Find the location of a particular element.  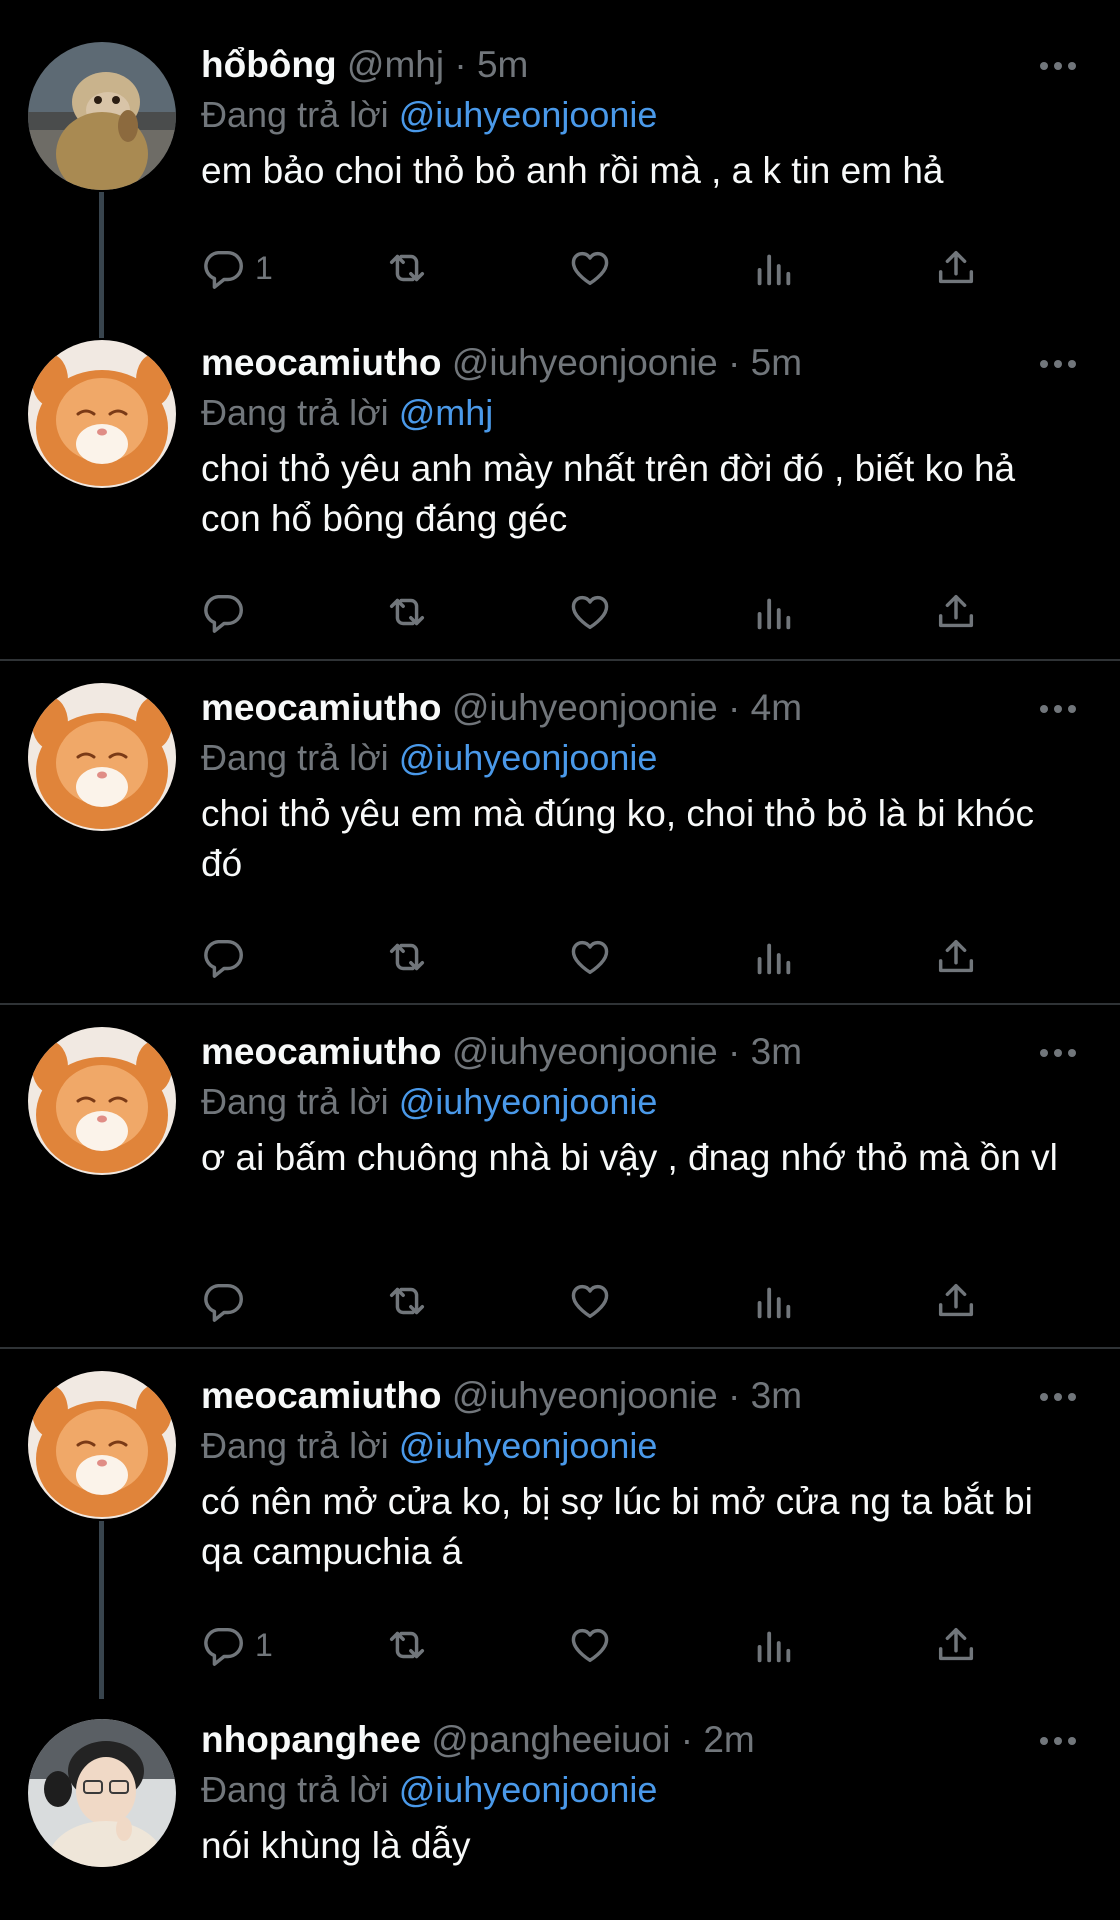

timestamp: 2m is located at coordinates (728, 1739).